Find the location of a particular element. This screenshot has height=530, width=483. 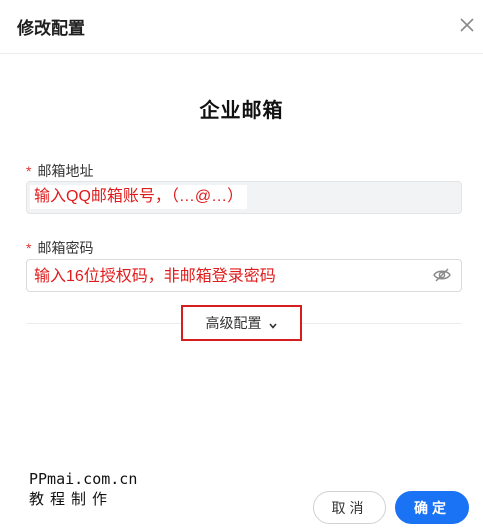

dialog-title: 修改配置 is located at coordinates (51, 28).